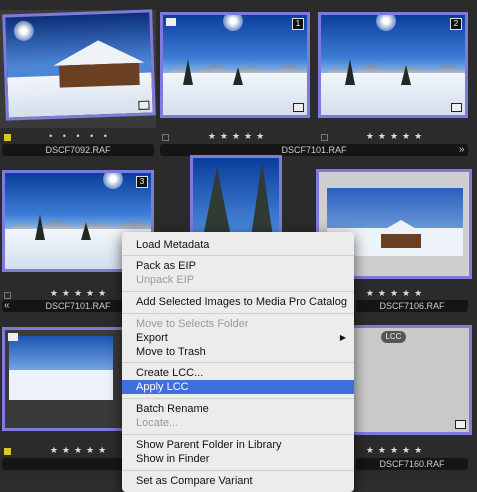  I want to click on rating-dots: • • • • •, so click(80, 137).